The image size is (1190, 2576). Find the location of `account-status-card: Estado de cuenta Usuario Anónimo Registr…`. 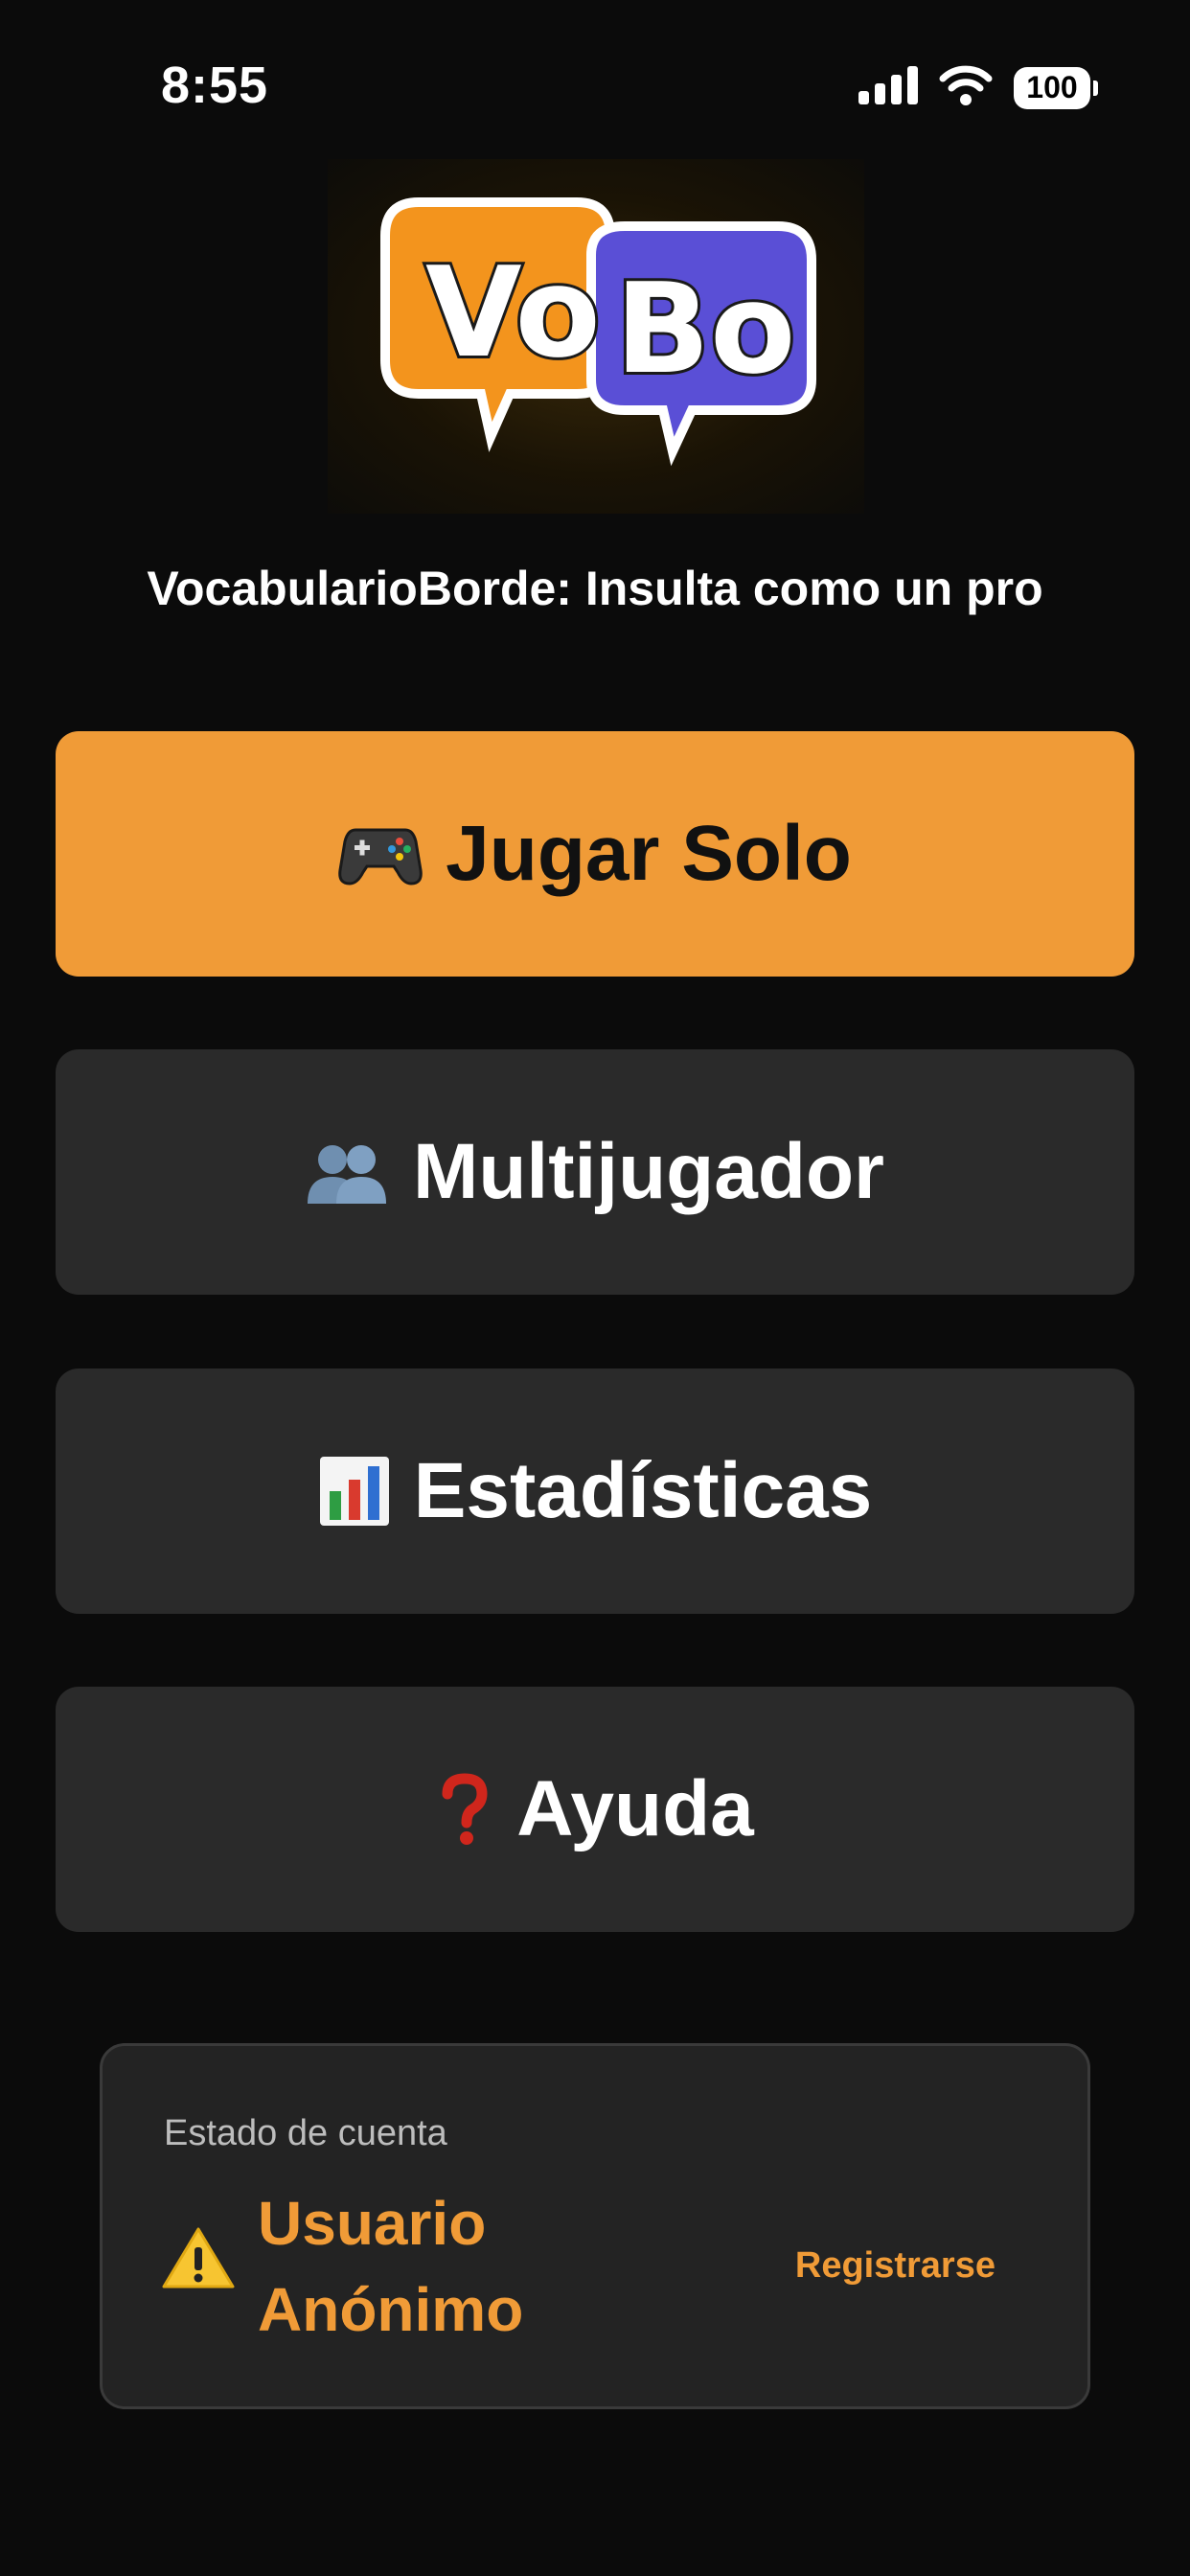

account-status-card: Estado de cuenta Usuario Anónimo Registr… is located at coordinates (595, 2226).